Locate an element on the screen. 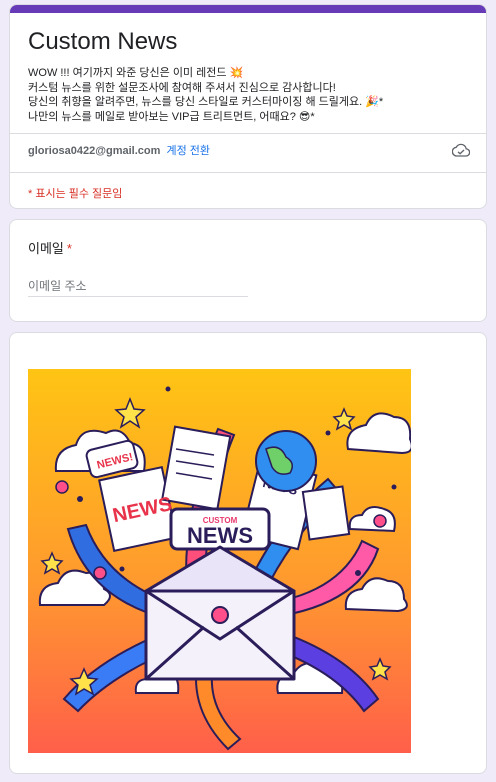 The height and width of the screenshot is (782, 496). headline-text: NEWS is located at coordinates (220, 535).